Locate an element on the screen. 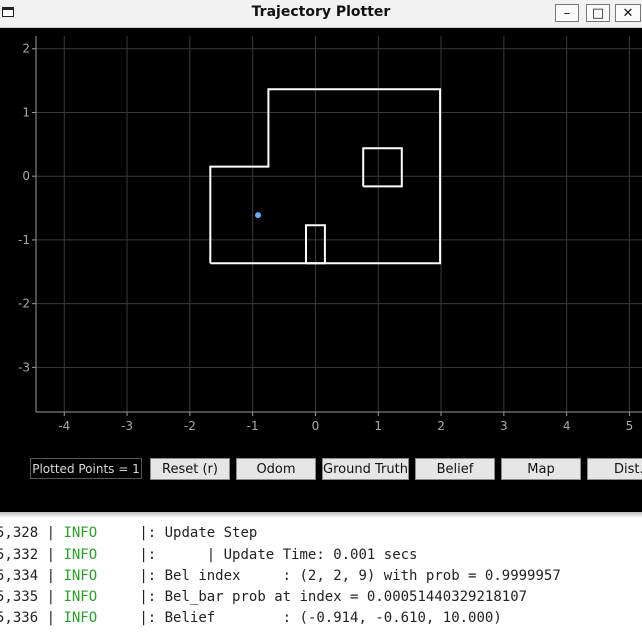 This screenshot has height=641, width=642. x-tick-label: -2 is located at coordinates (190, 426).